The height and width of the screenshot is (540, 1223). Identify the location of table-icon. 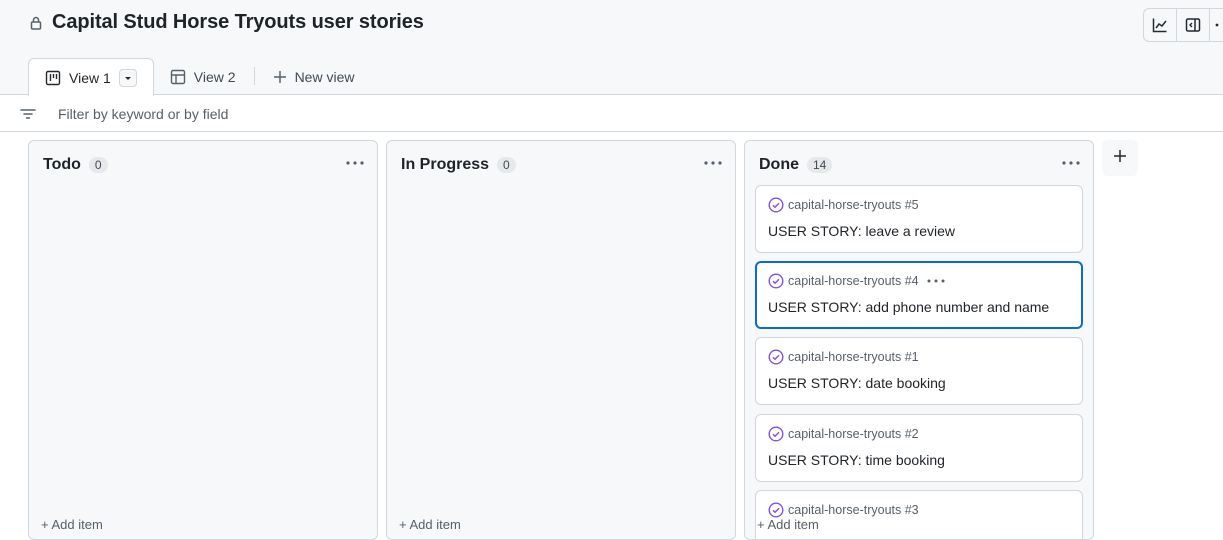
(178, 77).